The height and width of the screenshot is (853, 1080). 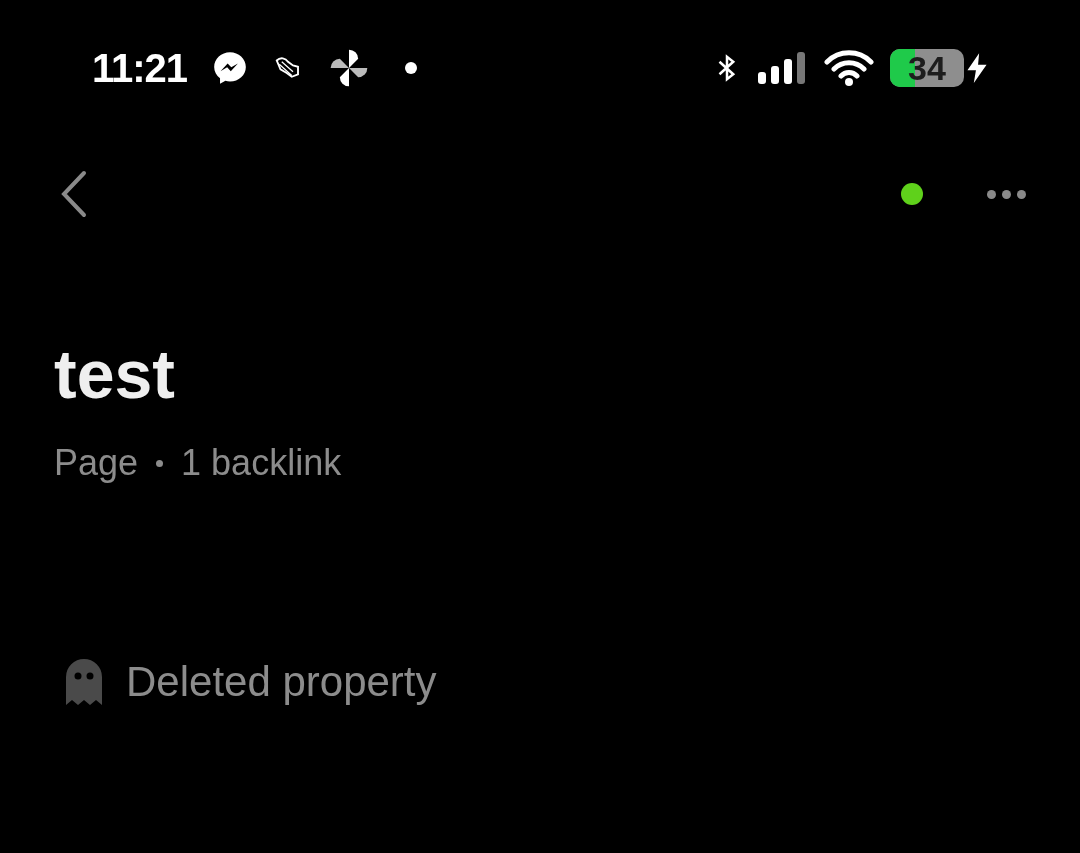 I want to click on property-label: Deleted property, so click(x=281, y=681).